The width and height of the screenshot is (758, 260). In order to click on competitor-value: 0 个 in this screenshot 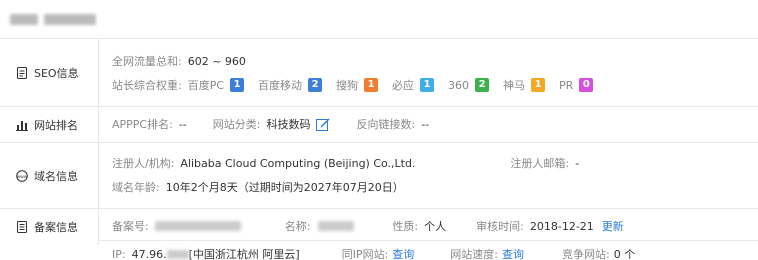, I will do `click(624, 254)`.